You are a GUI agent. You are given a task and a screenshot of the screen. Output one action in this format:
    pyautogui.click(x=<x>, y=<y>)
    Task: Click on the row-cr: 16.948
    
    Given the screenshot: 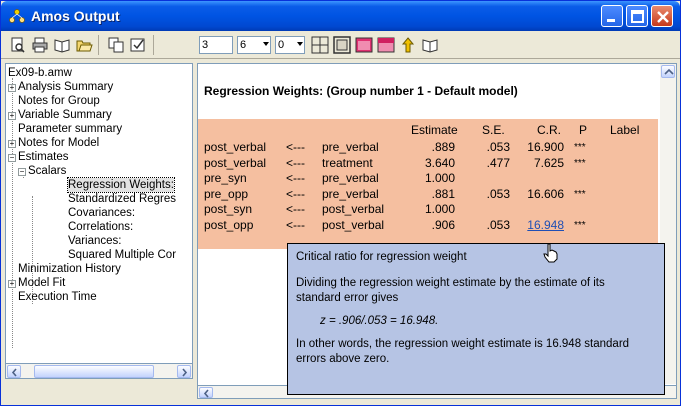 What is the action you would take?
    pyautogui.click(x=540, y=225)
    